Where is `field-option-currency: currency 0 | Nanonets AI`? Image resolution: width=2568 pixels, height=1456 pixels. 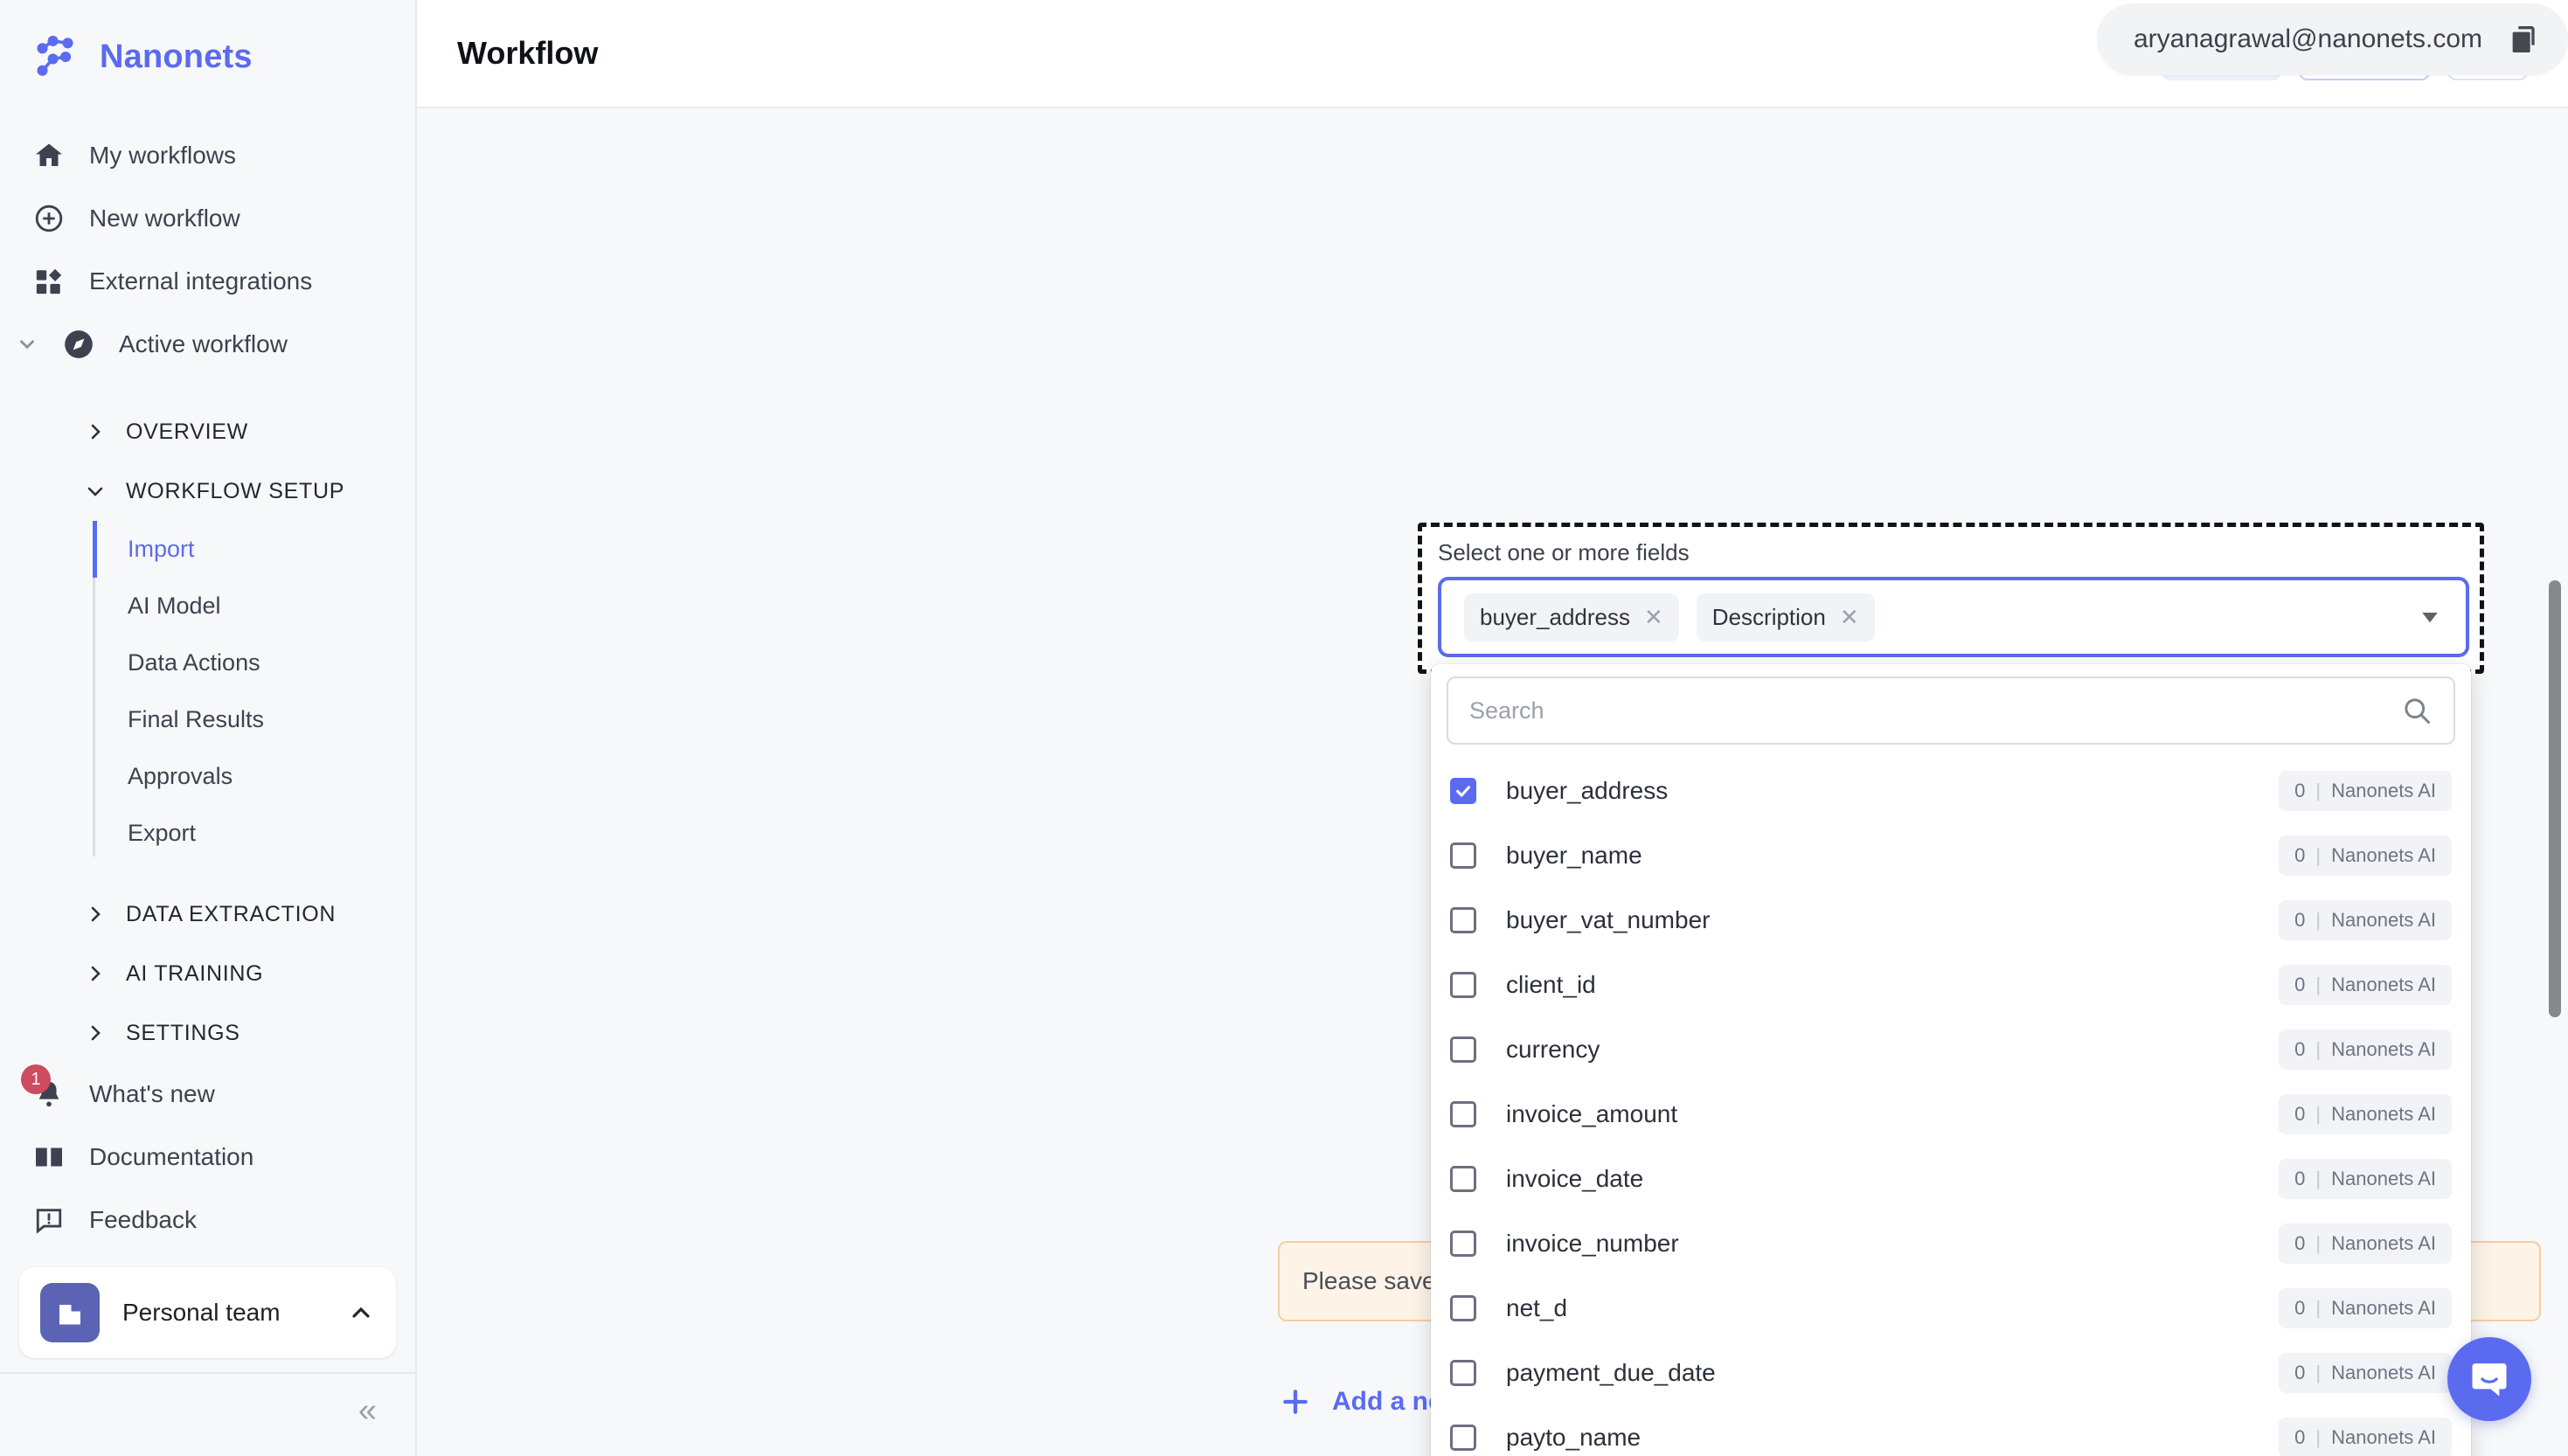
field-option-currency: currency 0 | Nanonets AI is located at coordinates (1951, 1049).